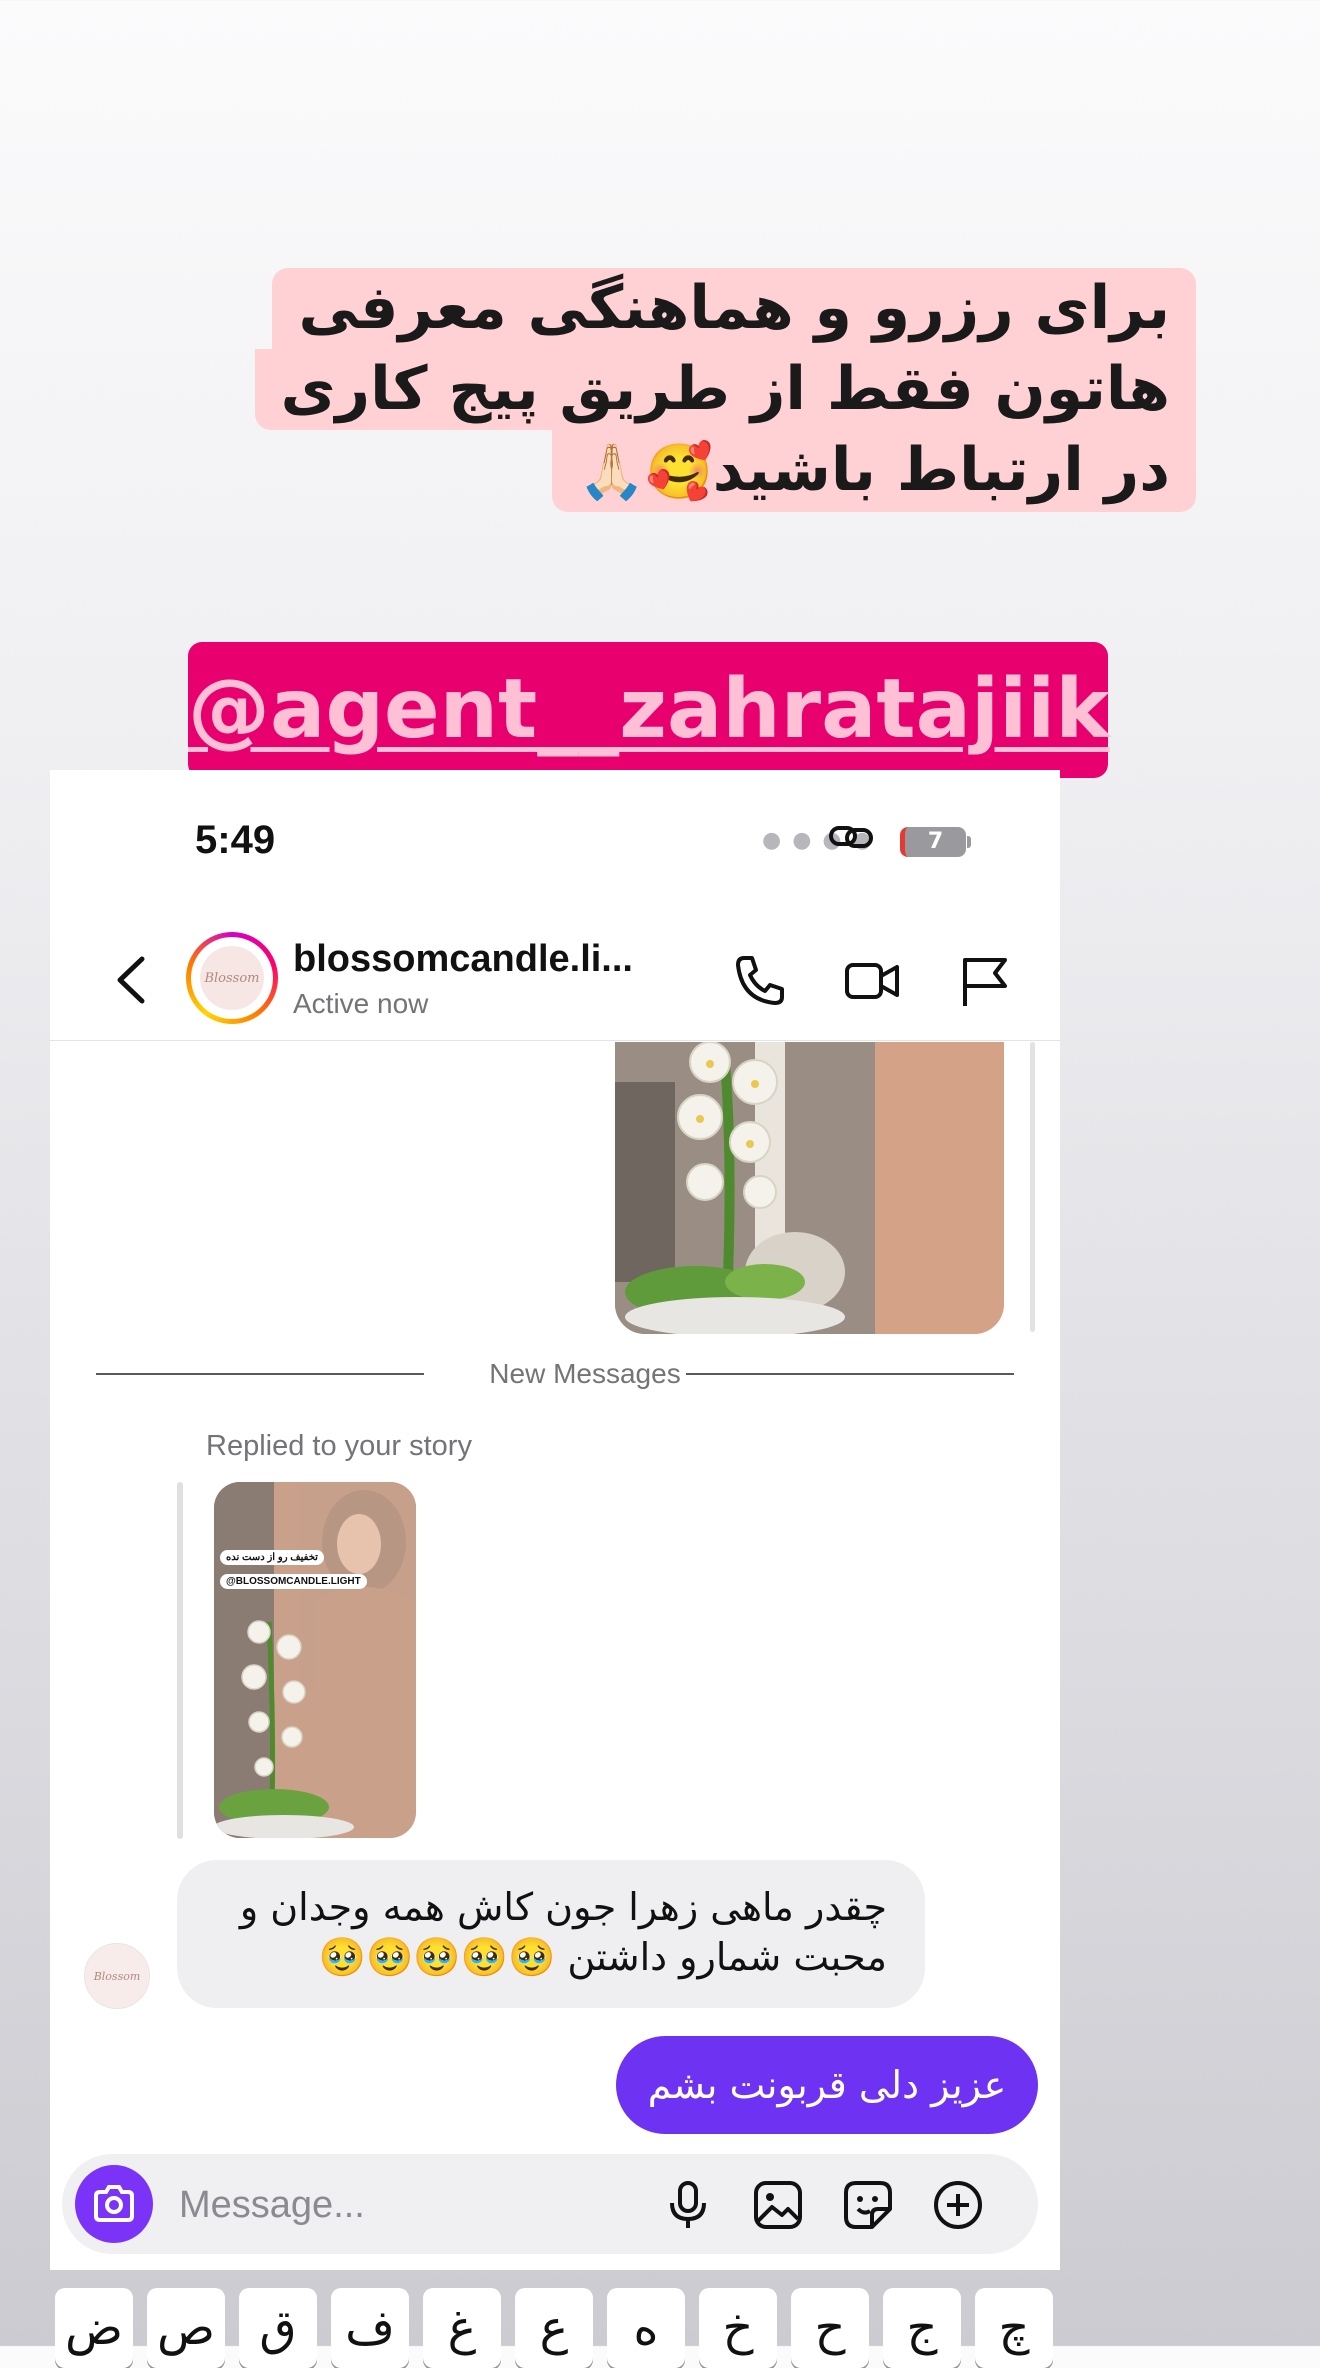 The width and height of the screenshot is (1320, 2368). Describe the element at coordinates (585, 1373) in the screenshot. I see `new-messages-label: New Messages` at that location.